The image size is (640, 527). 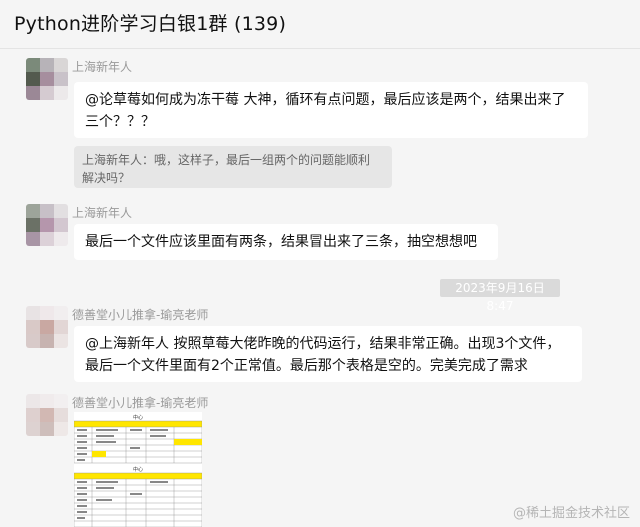 I want to click on quote-line: 解决吗？, so click(x=106, y=178).